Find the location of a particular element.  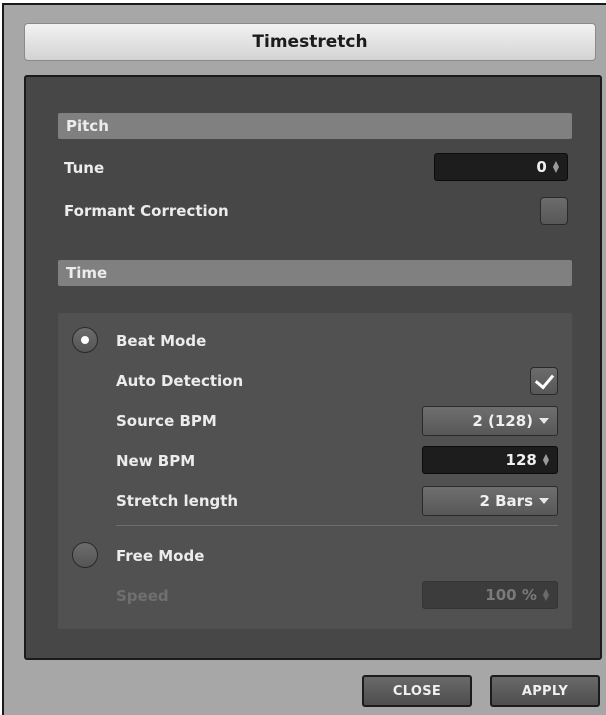

auto-detection-checkbox is located at coordinates (544, 381).